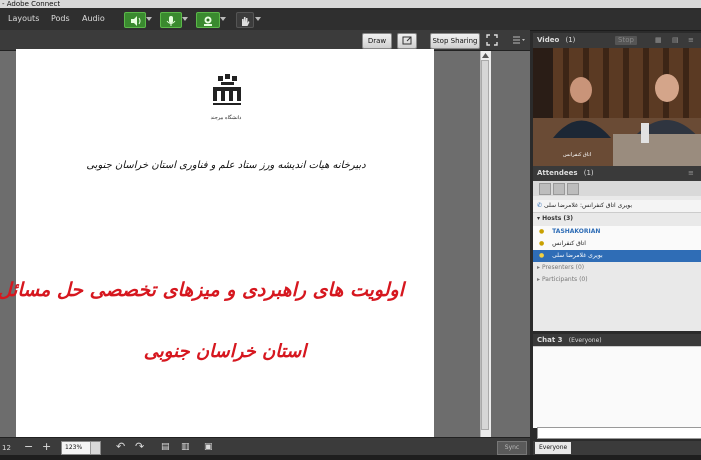 The width and height of the screenshot is (701, 460). I want to click on phone-icon: ✆, so click(540, 205).